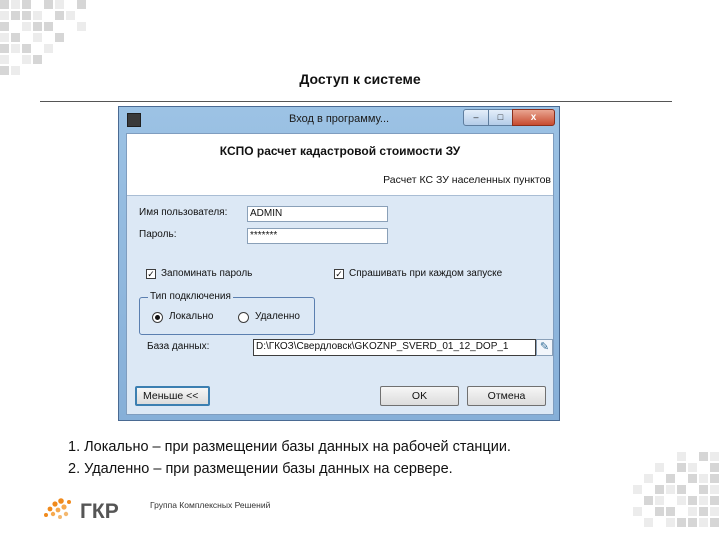 Image resolution: width=720 pixels, height=540 pixels. What do you see at coordinates (134, 120) in the screenshot?
I see `app-icon` at bounding box center [134, 120].